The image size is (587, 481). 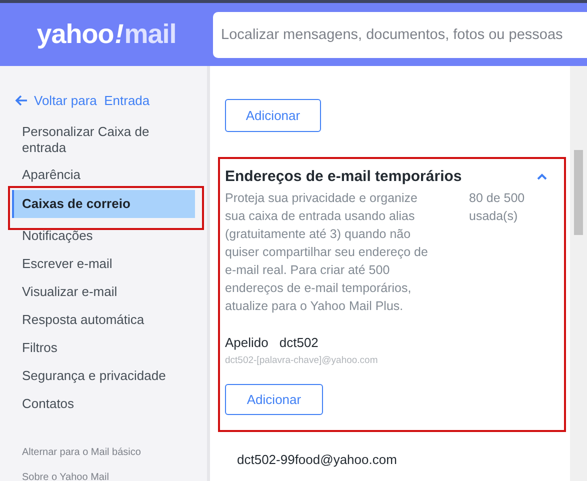 What do you see at coordinates (497, 207) in the screenshot?
I see `usage-count: 80 de 500 usada(s)` at bounding box center [497, 207].